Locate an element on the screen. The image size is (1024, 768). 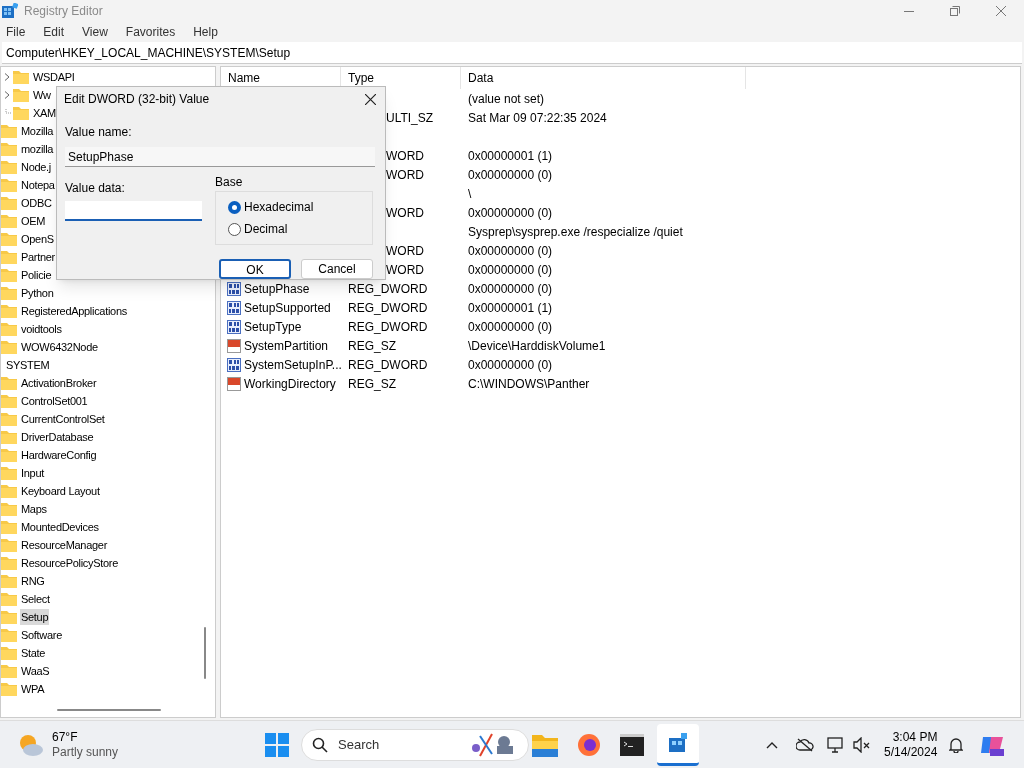
terminal-icon is located at coordinates (632, 744).